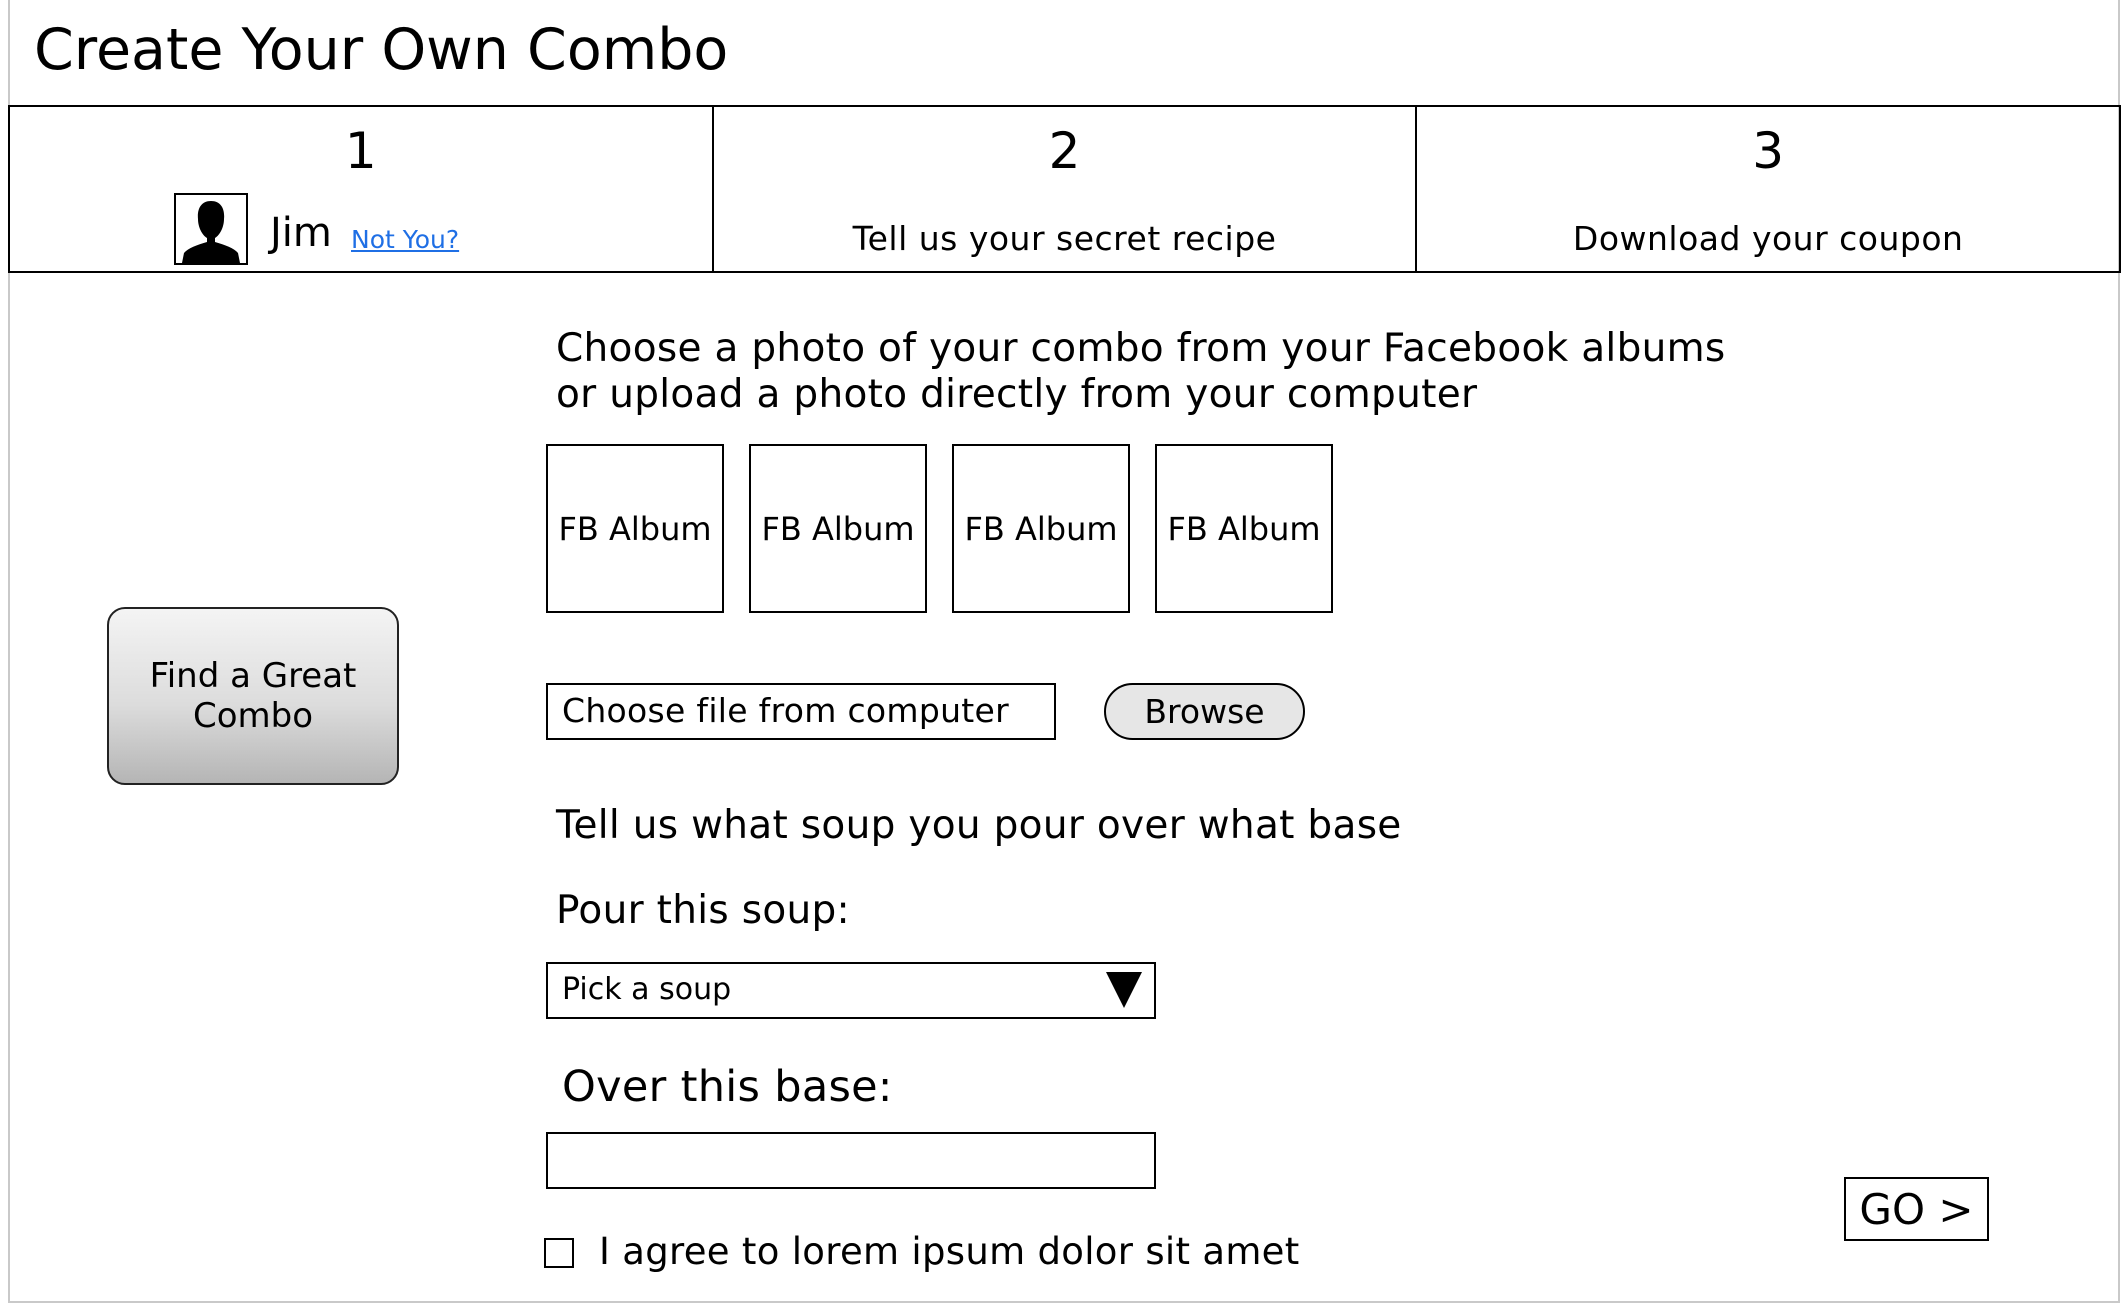  I want to click on step-3: 3 Download your coupon, so click(1768, 189).